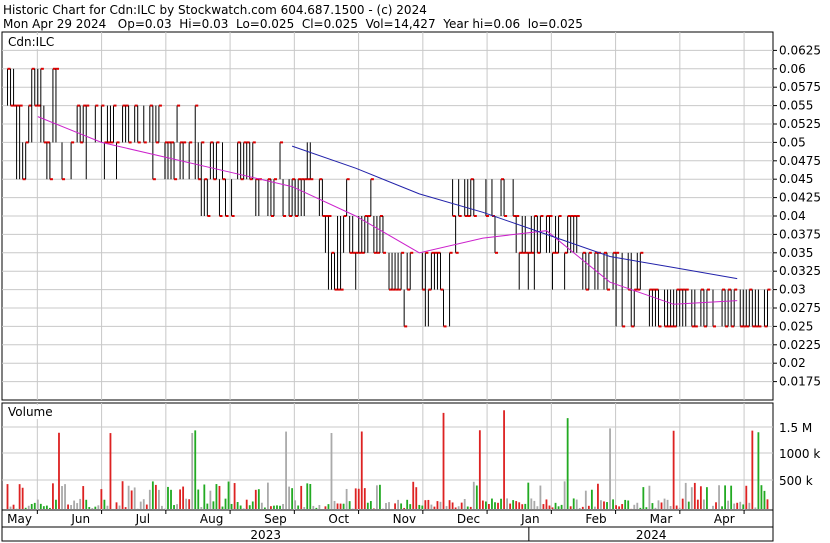 This screenshot has width=830, height=543. Describe the element at coordinates (796, 106) in the screenshot. I see `price-tick-label: 0.055` at that location.